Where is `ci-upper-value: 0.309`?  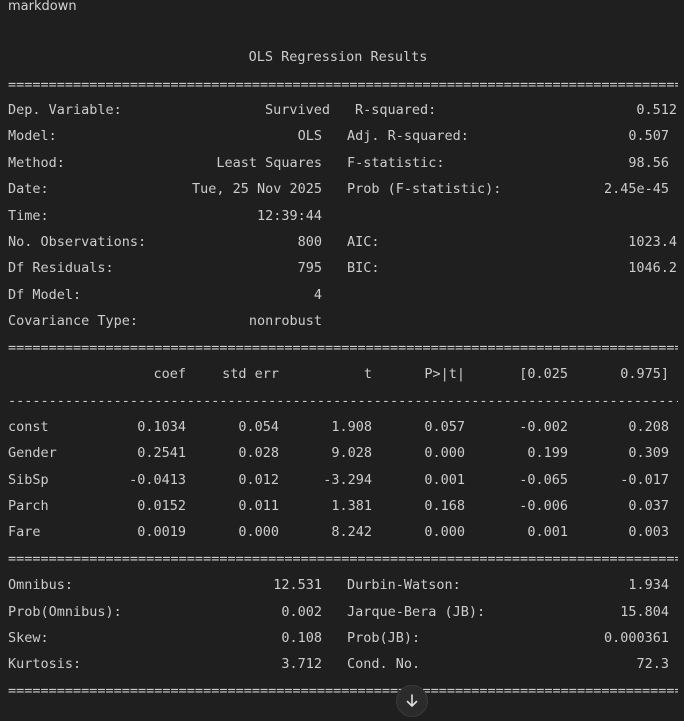
ci-upper-value: 0.309 is located at coordinates (648, 453).